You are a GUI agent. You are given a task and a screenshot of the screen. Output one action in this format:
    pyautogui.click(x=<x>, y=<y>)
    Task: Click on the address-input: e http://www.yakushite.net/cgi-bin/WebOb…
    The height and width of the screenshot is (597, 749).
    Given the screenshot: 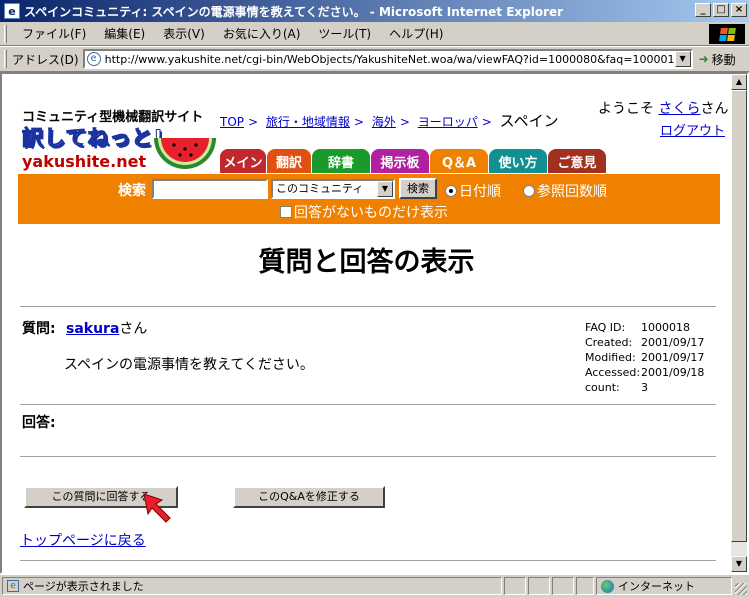 What is the action you would take?
    pyautogui.click(x=387, y=59)
    